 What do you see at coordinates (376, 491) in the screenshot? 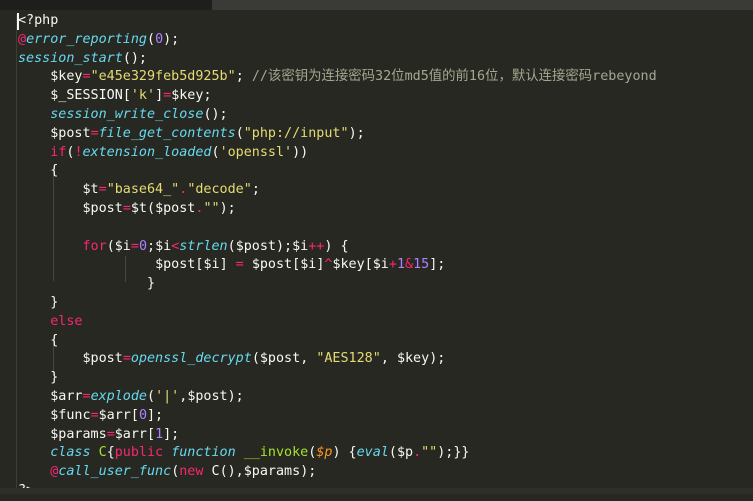
I see `status-bar` at bounding box center [376, 491].